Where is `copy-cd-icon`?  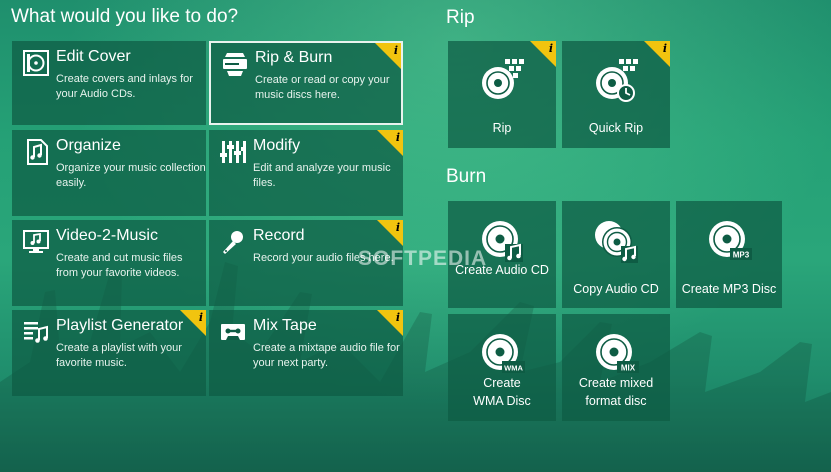 copy-cd-icon is located at coordinates (616, 242).